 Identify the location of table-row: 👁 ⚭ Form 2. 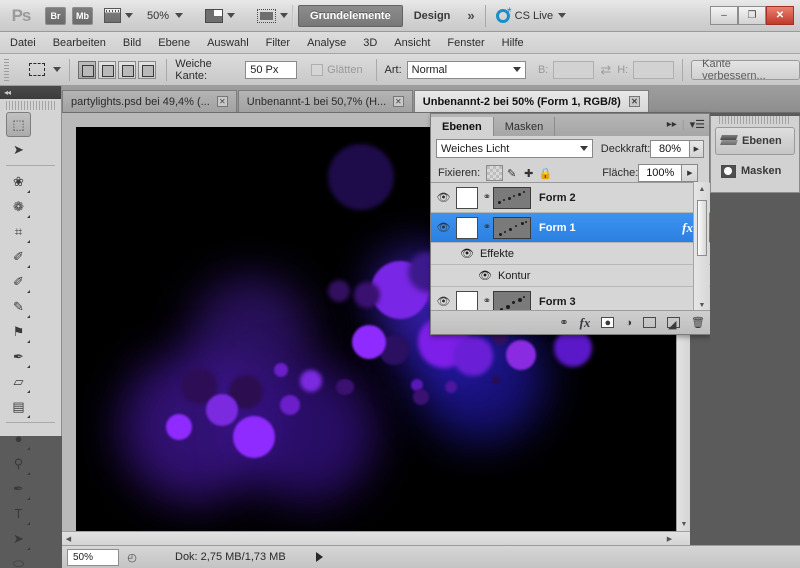
(571, 198).